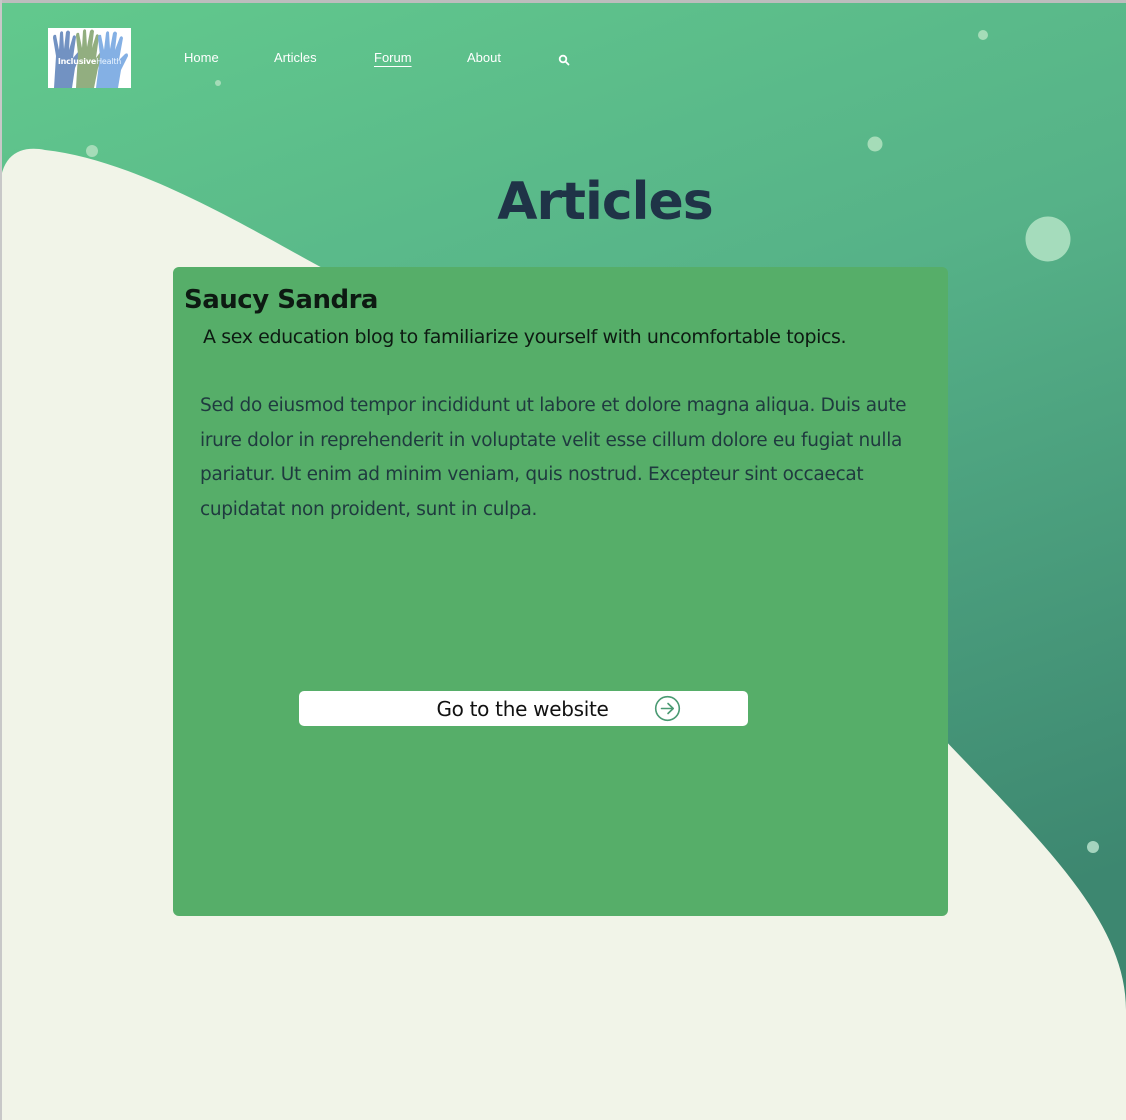 The height and width of the screenshot is (1120, 1126). Describe the element at coordinates (295, 57) in the screenshot. I see `nav-articles: Articles` at that location.